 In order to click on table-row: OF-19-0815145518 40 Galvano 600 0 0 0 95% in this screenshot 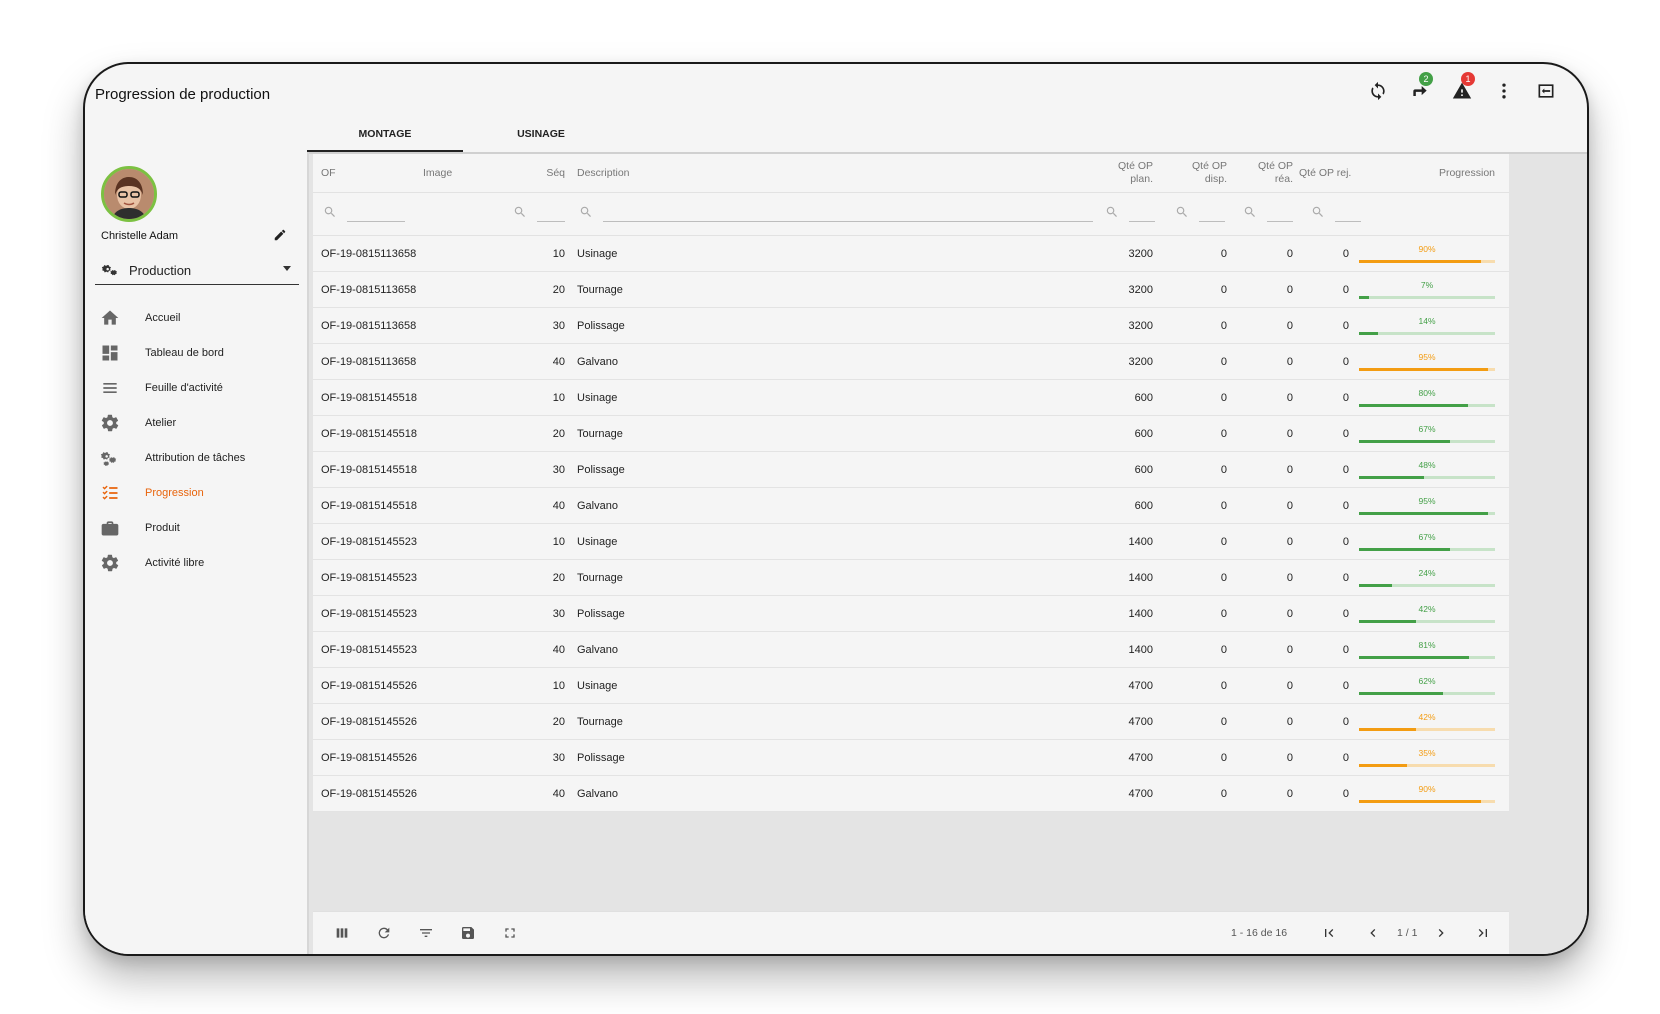, I will do `click(911, 506)`.